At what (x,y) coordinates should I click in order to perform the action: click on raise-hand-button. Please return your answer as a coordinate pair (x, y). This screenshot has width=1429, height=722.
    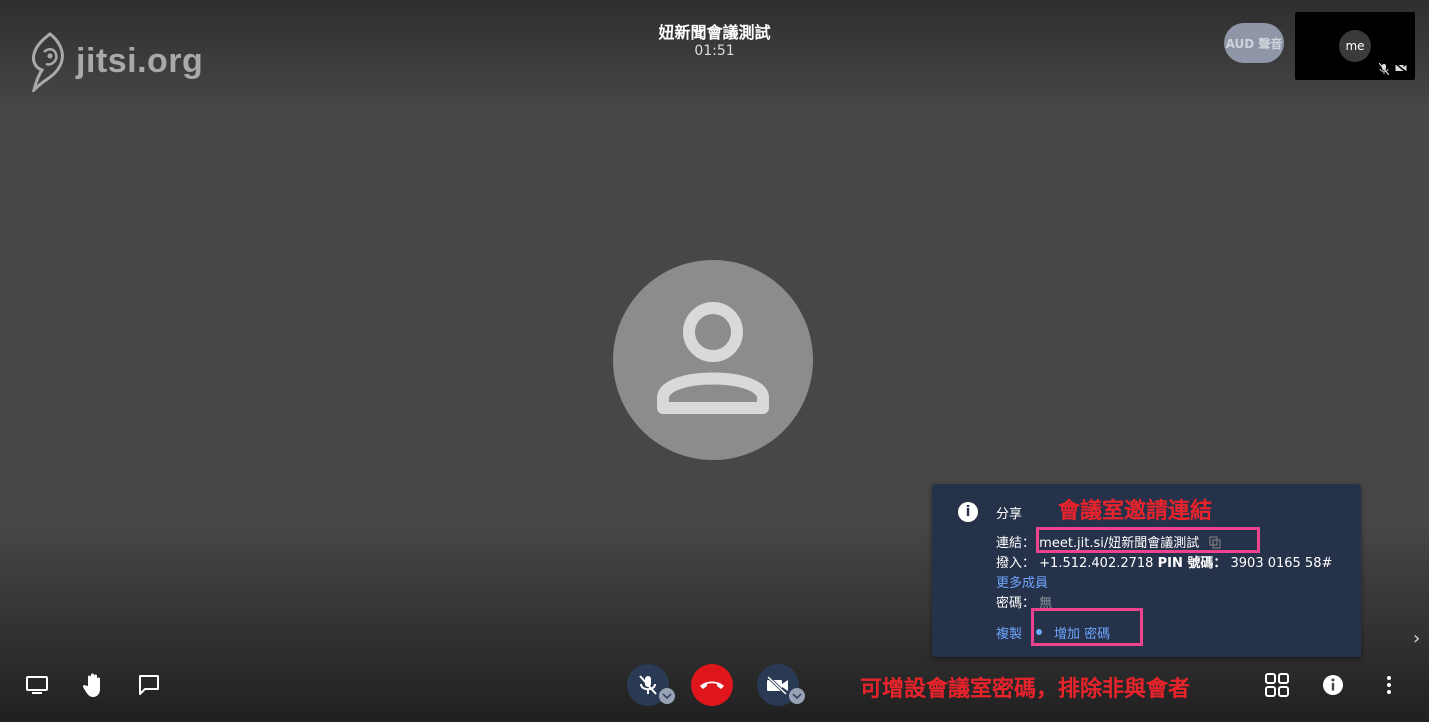
    Looking at the image, I should click on (94, 685).